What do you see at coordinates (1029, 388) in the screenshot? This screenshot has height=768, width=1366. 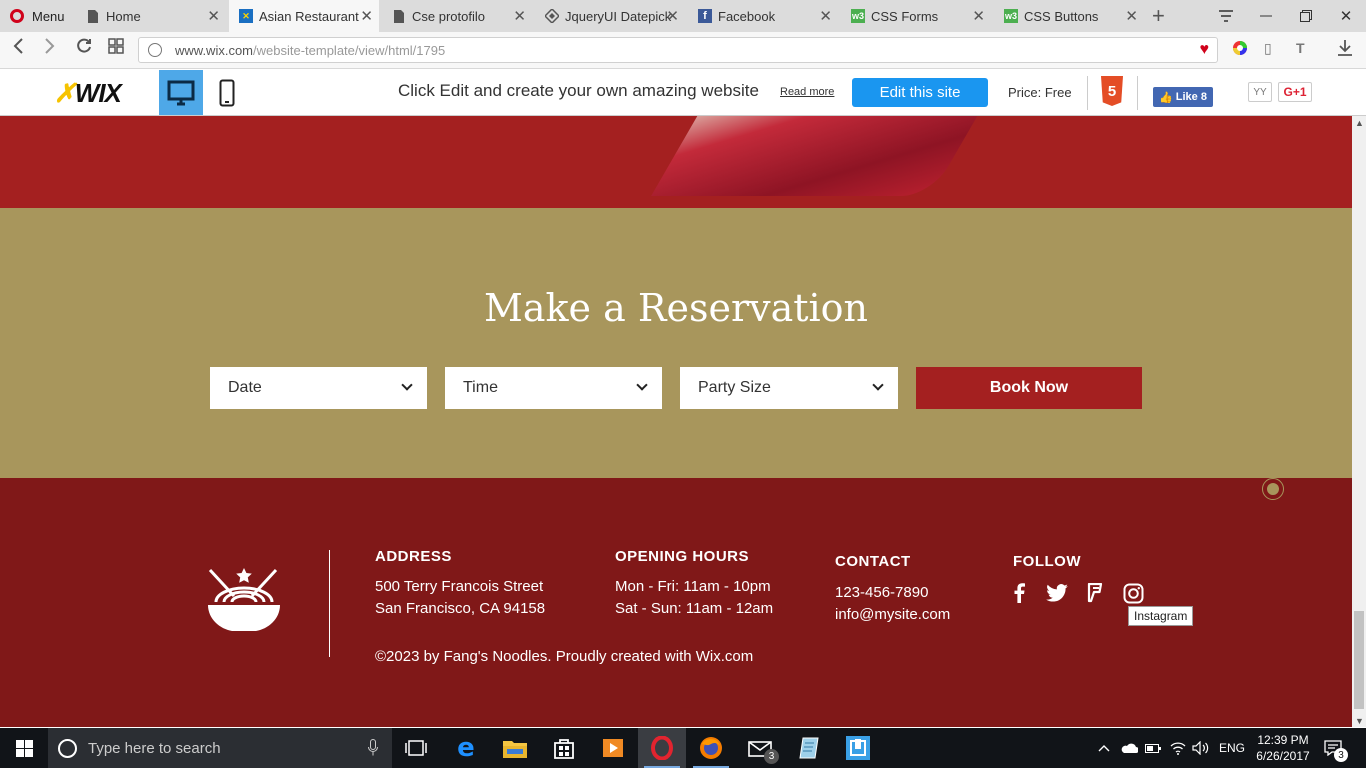 I see `book-now-button: Book Now` at bounding box center [1029, 388].